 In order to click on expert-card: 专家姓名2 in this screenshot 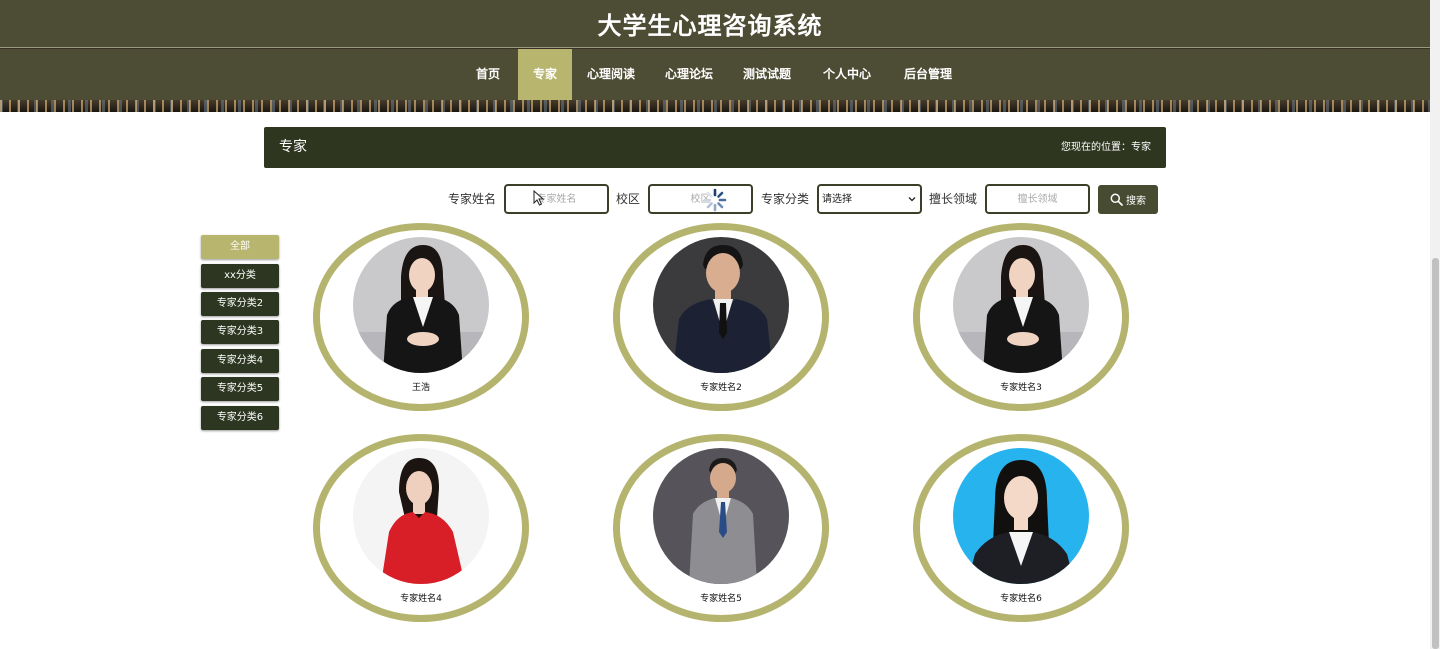, I will do `click(721, 317)`.